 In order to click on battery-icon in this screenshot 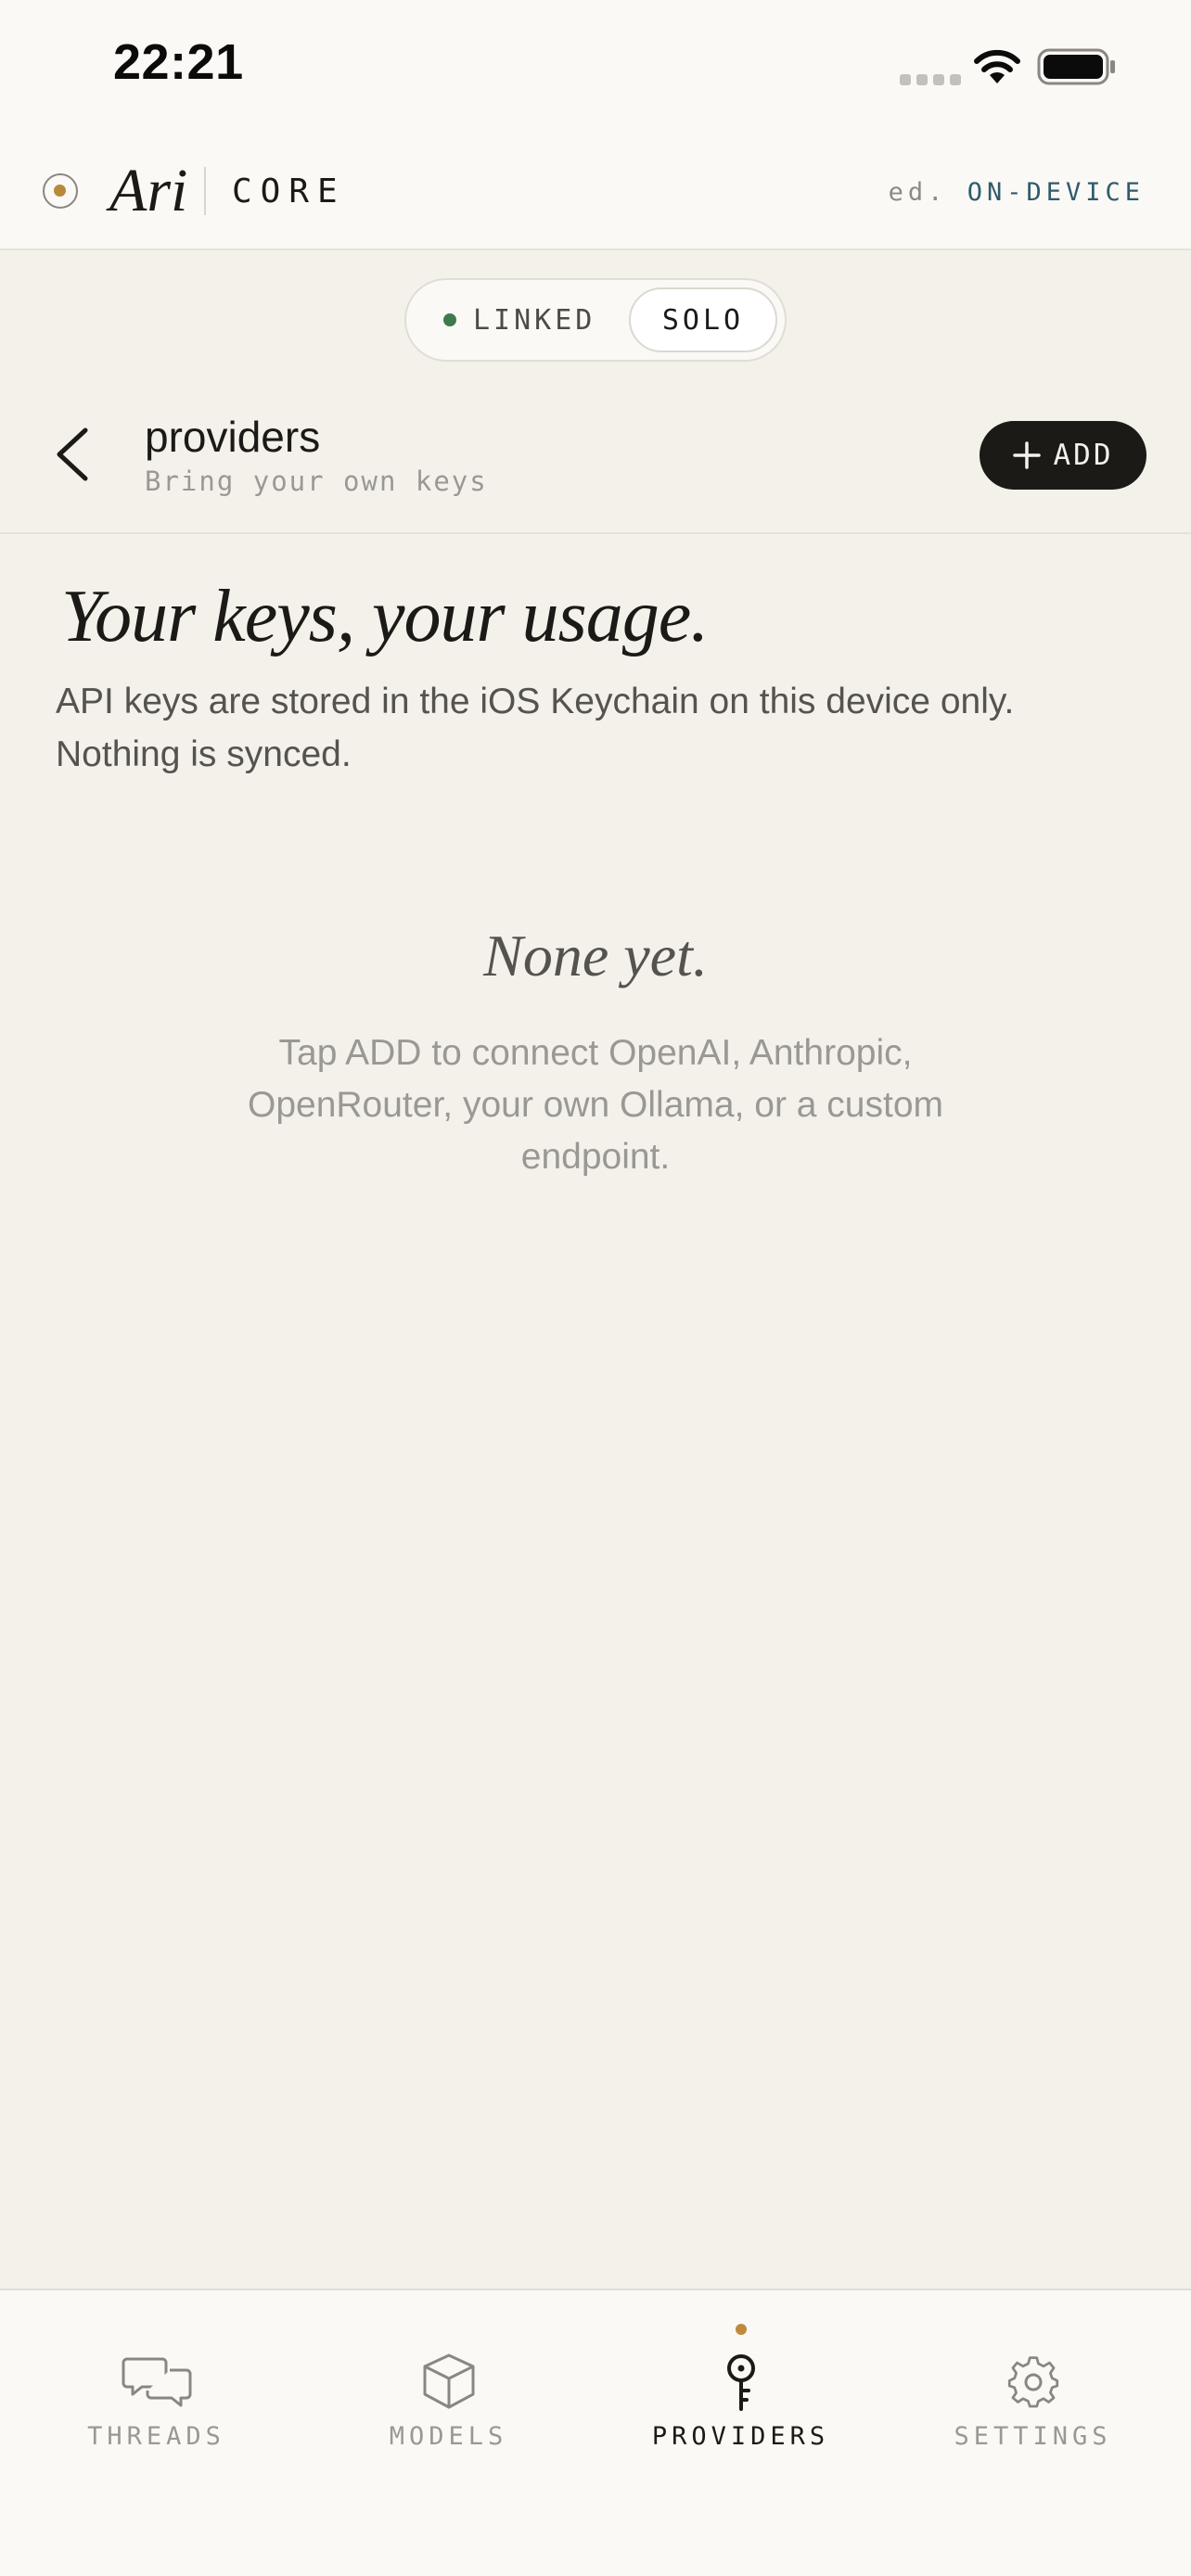, I will do `click(1076, 66)`.